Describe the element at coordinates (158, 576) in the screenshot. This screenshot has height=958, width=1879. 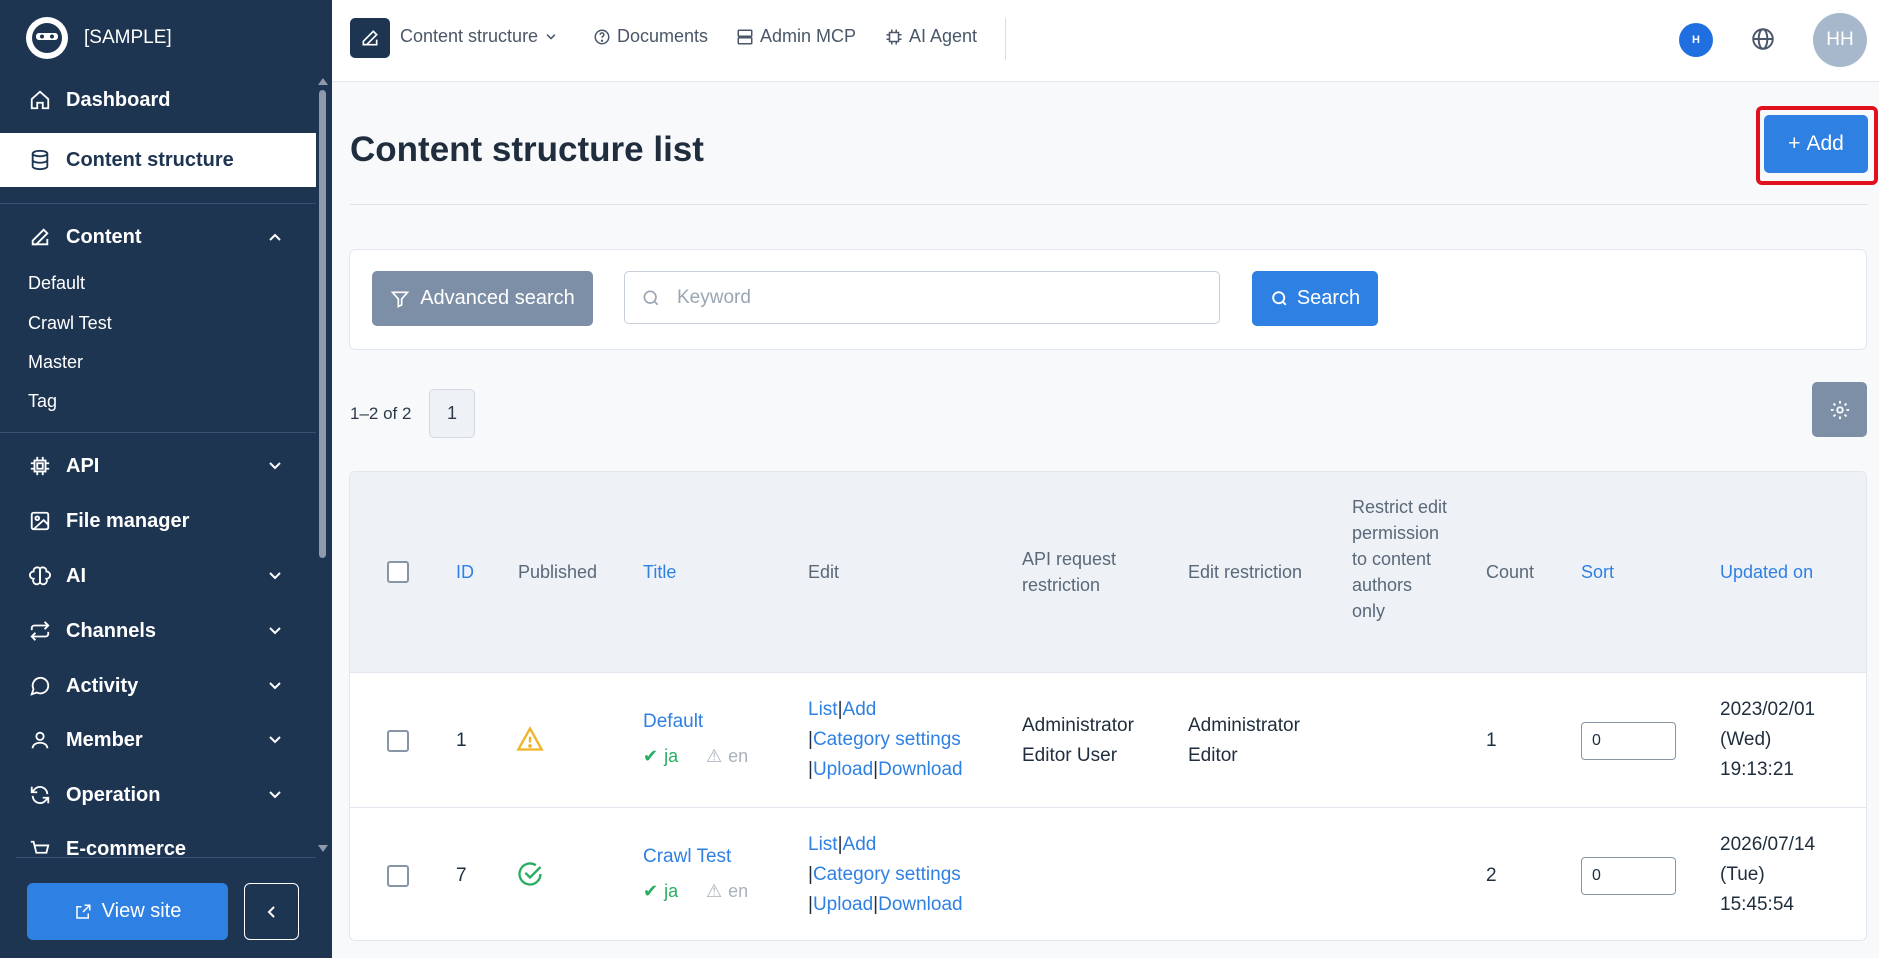
I see `sidebar-item-ai: AI` at that location.